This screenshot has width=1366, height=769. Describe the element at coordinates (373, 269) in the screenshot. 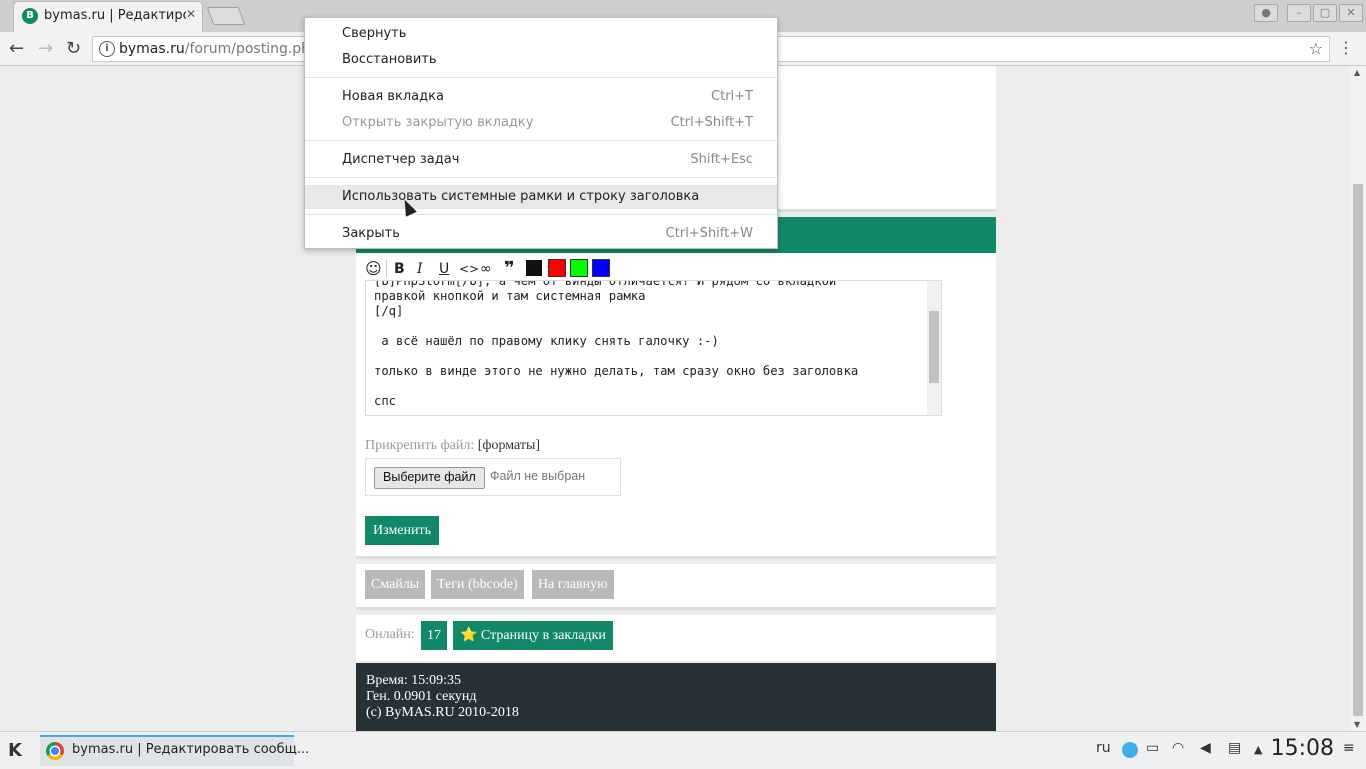

I see `smiley-icon: ☺` at that location.